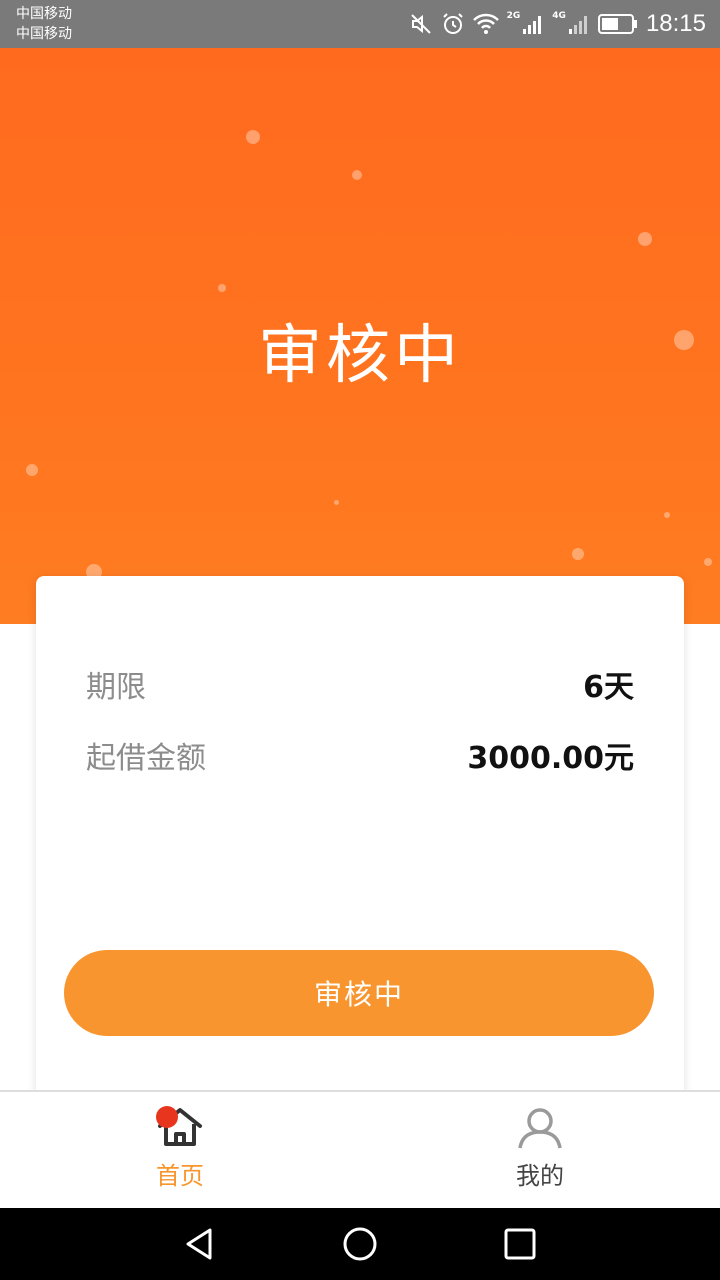 The height and width of the screenshot is (1280, 720). I want to click on tab-mine: 我的, so click(540, 1150).